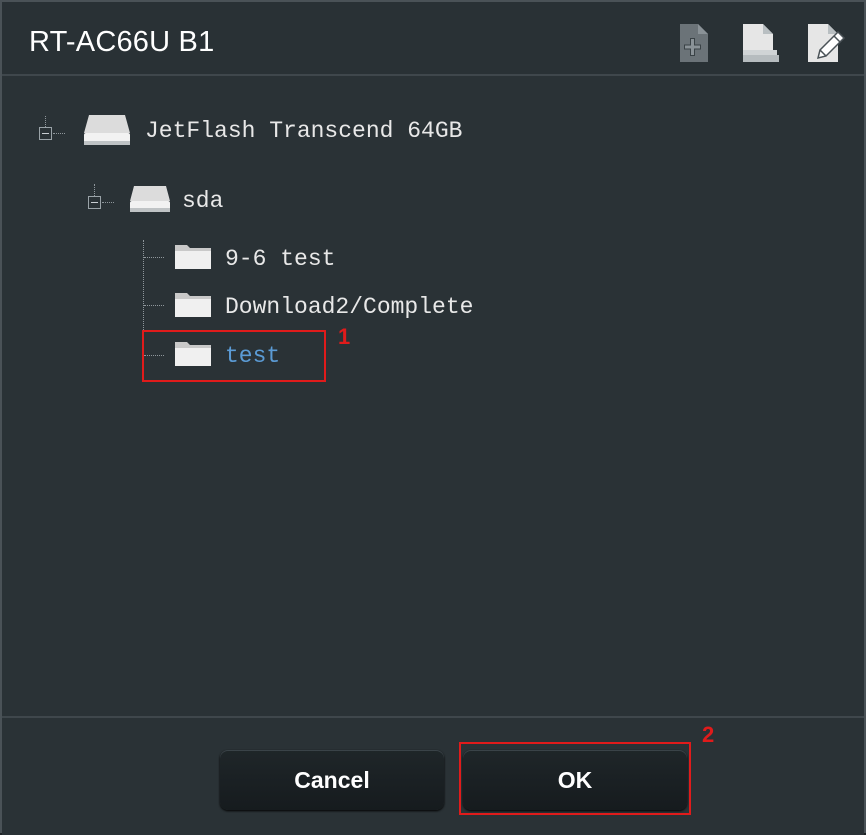  Describe the element at coordinates (332, 780) in the screenshot. I see `cancel-button: Cancel` at that location.